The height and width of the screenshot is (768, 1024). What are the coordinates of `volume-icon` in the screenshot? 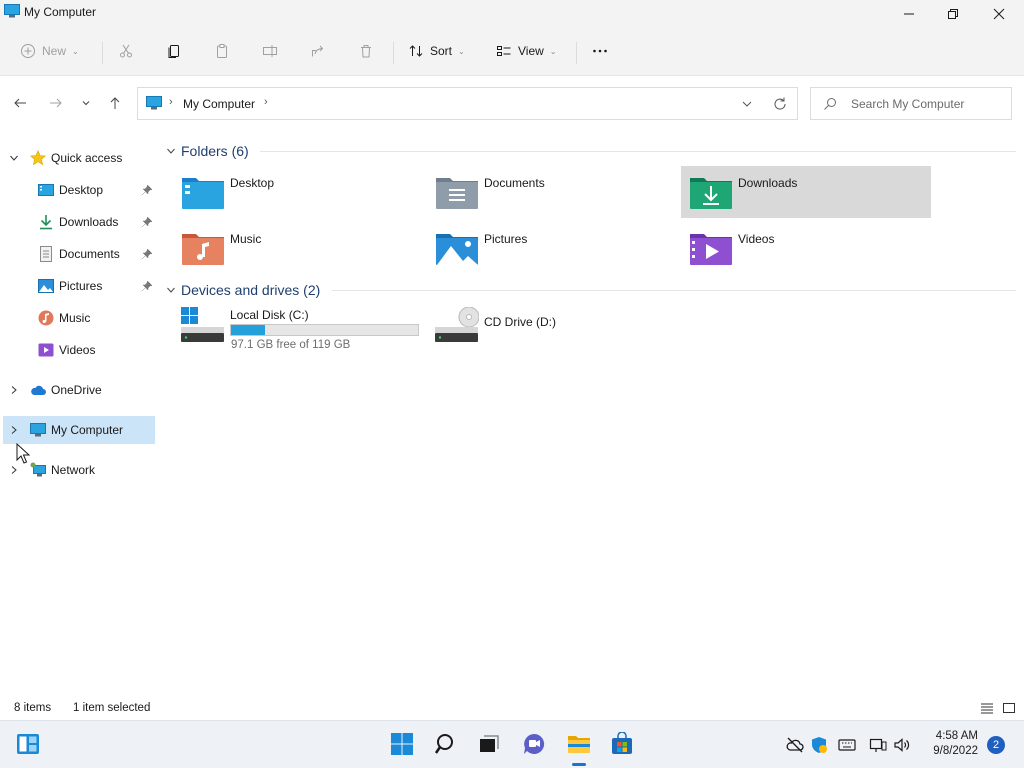 It's located at (902, 745).